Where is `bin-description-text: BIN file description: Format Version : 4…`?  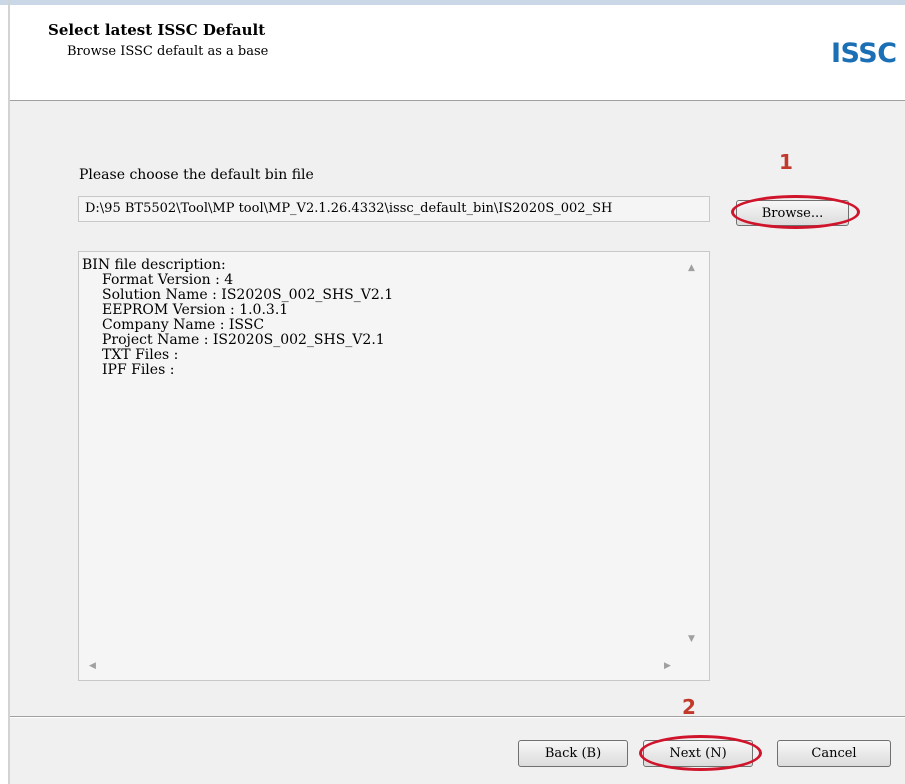
bin-description-text: BIN file description: Format Version : 4… is located at coordinates (237, 318).